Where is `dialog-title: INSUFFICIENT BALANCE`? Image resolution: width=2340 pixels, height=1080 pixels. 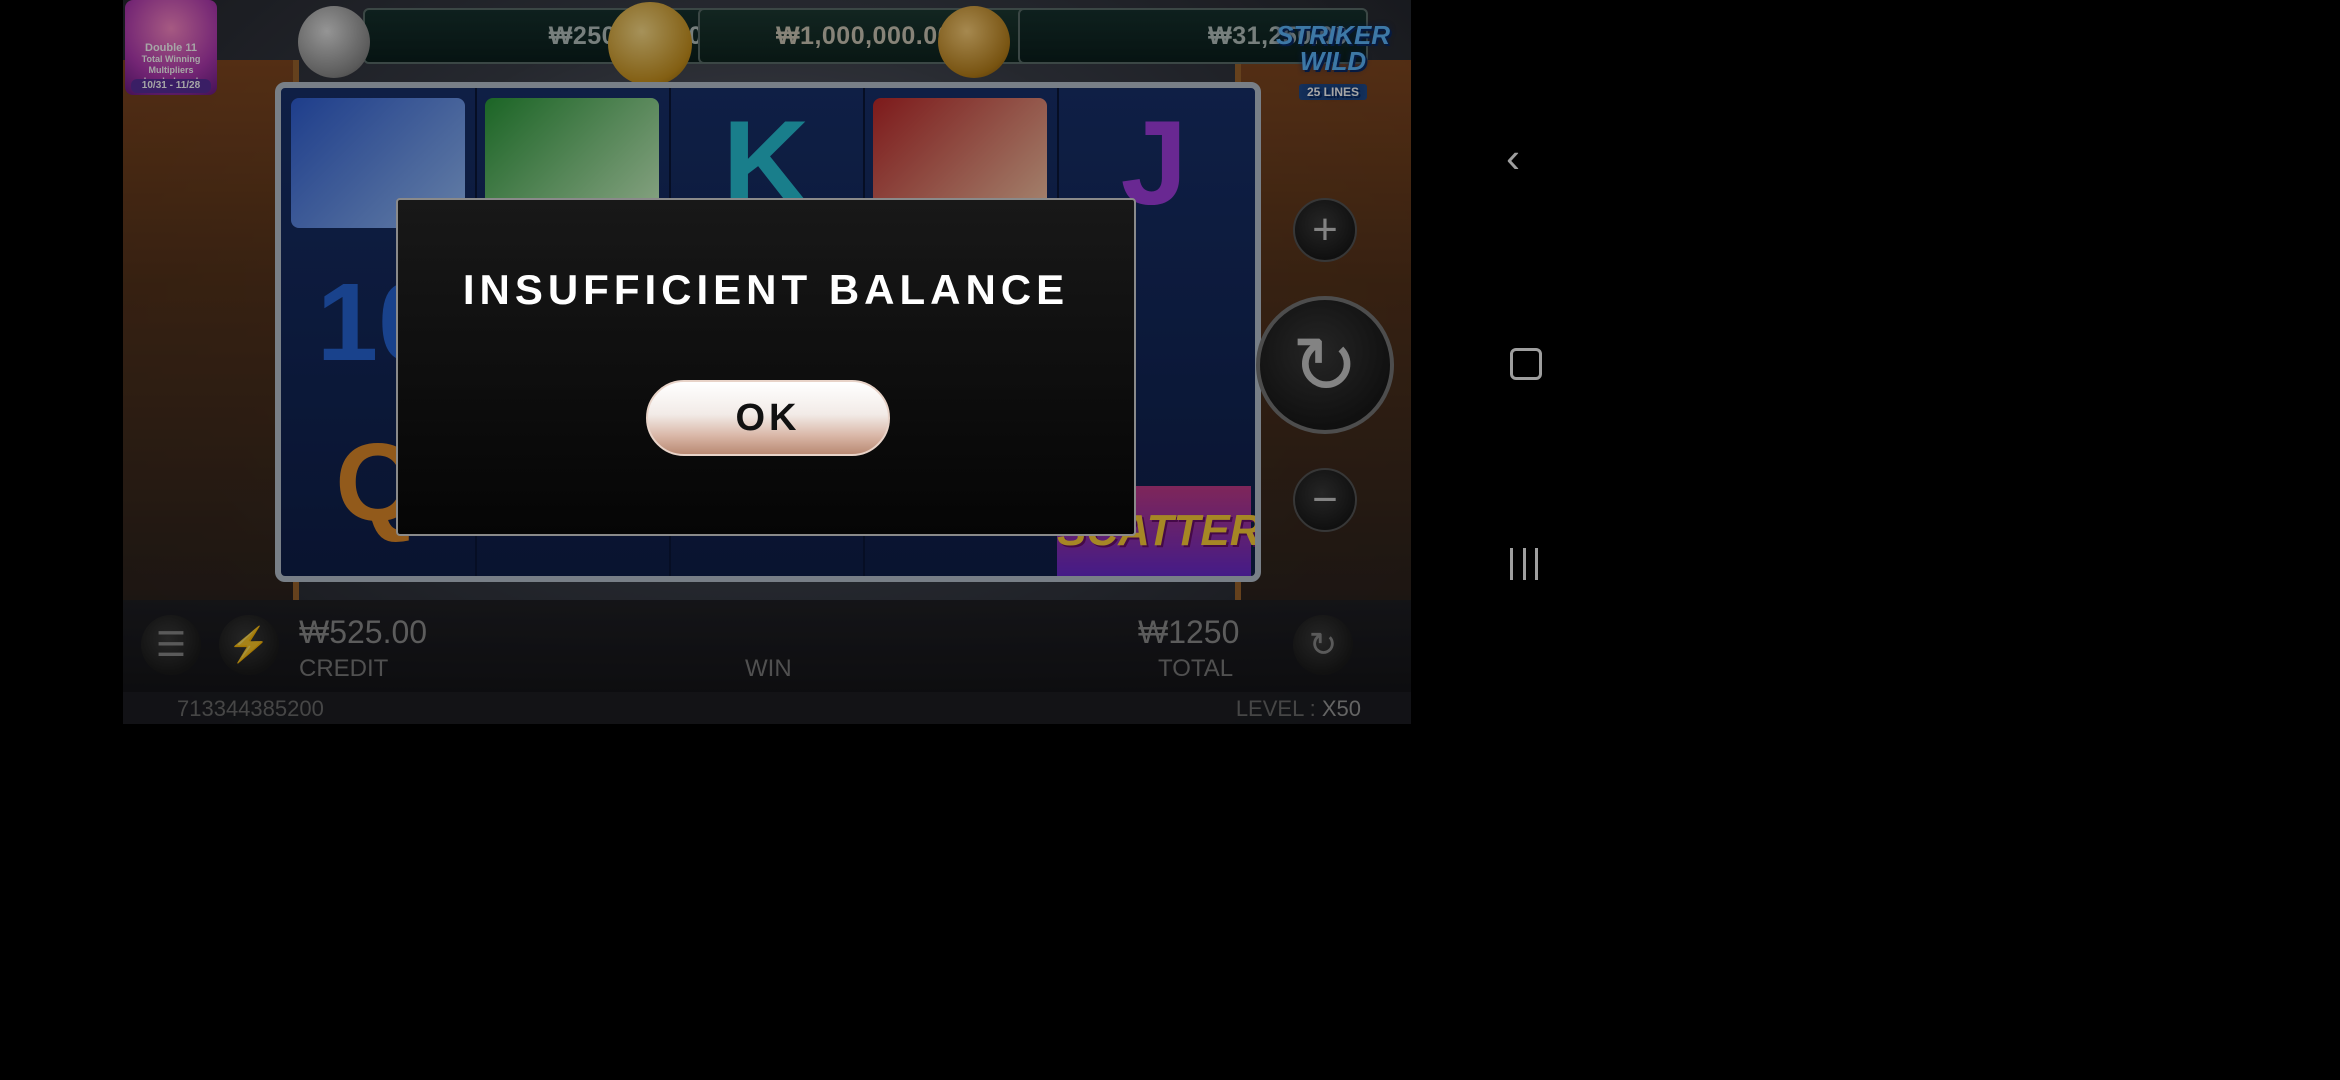 dialog-title: INSUFFICIENT BALANCE is located at coordinates (766, 289).